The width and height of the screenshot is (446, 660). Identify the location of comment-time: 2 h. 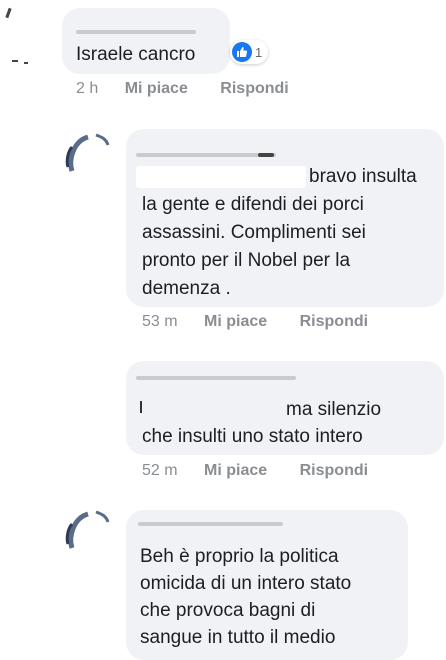
(87, 89).